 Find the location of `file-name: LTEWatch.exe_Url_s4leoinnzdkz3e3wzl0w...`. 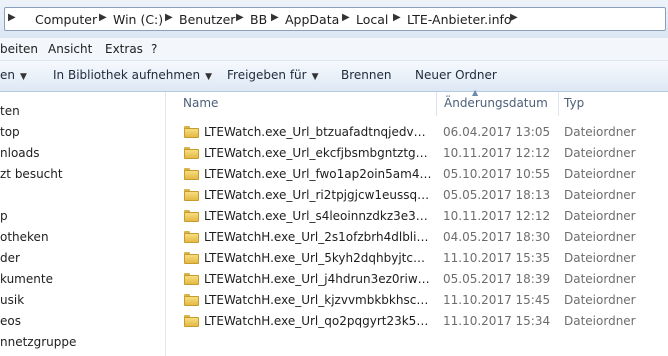

file-name: LTEWatch.exe_Url_s4leoinnzdkz3e3wzl0w... is located at coordinates (318, 216).